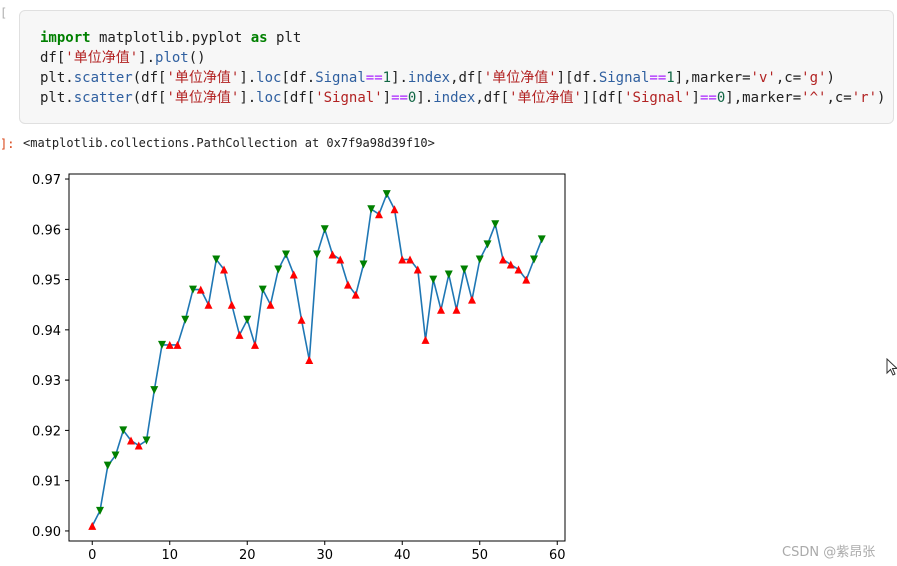 Image resolution: width=897 pixels, height=566 pixels. I want to click on x-tick-label: 60, so click(557, 555).